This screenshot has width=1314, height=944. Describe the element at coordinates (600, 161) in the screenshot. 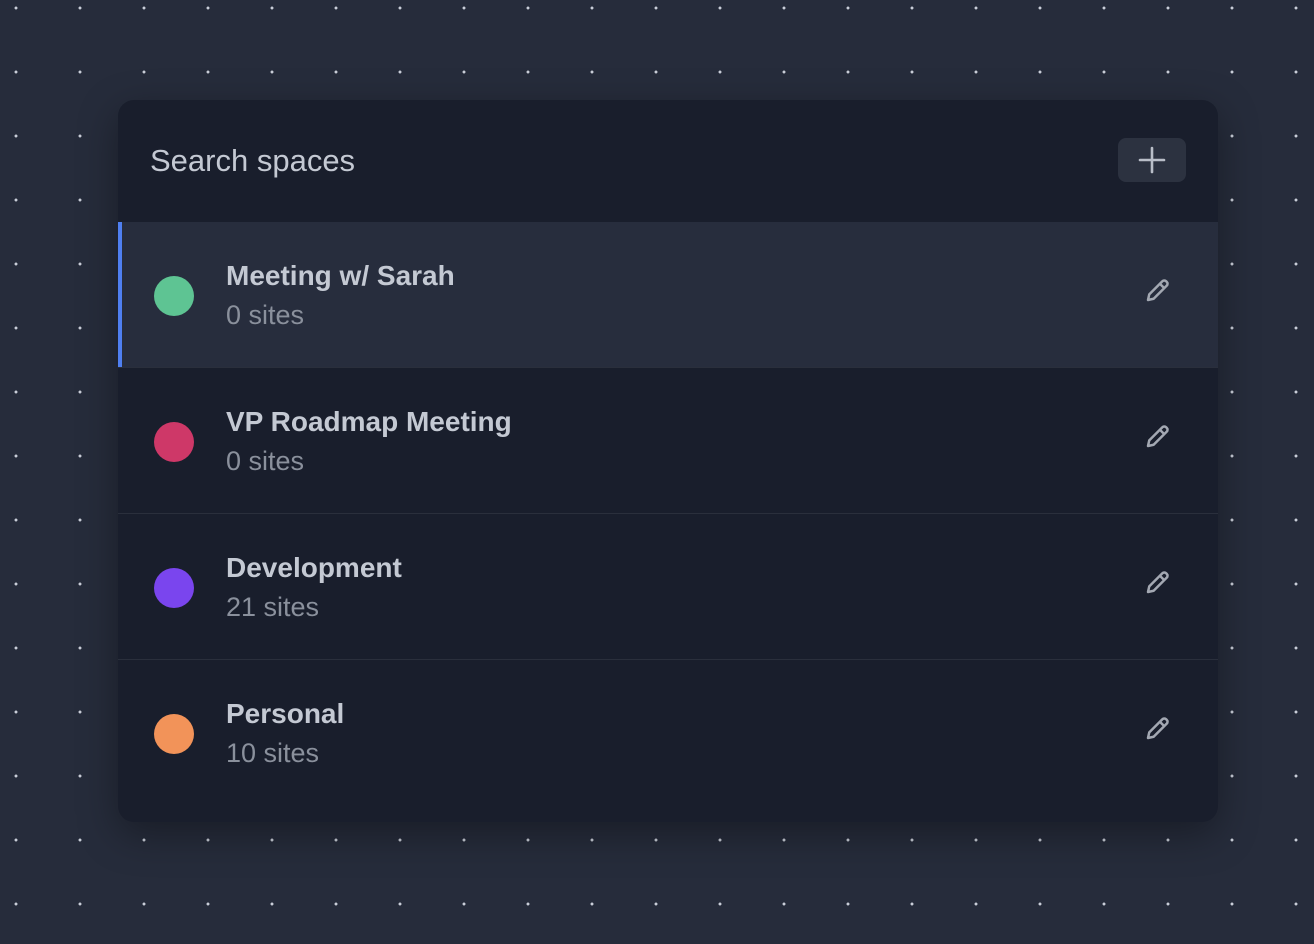

I see `search-input` at that location.